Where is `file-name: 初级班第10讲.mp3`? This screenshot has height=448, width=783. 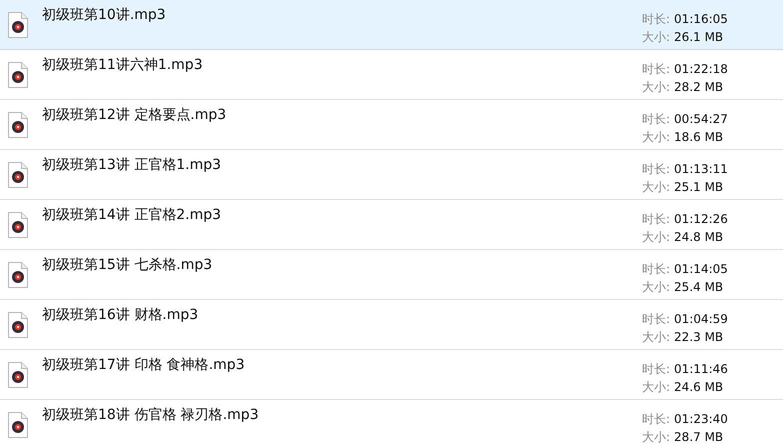
file-name: 初级班第10讲.mp3 is located at coordinates (104, 15).